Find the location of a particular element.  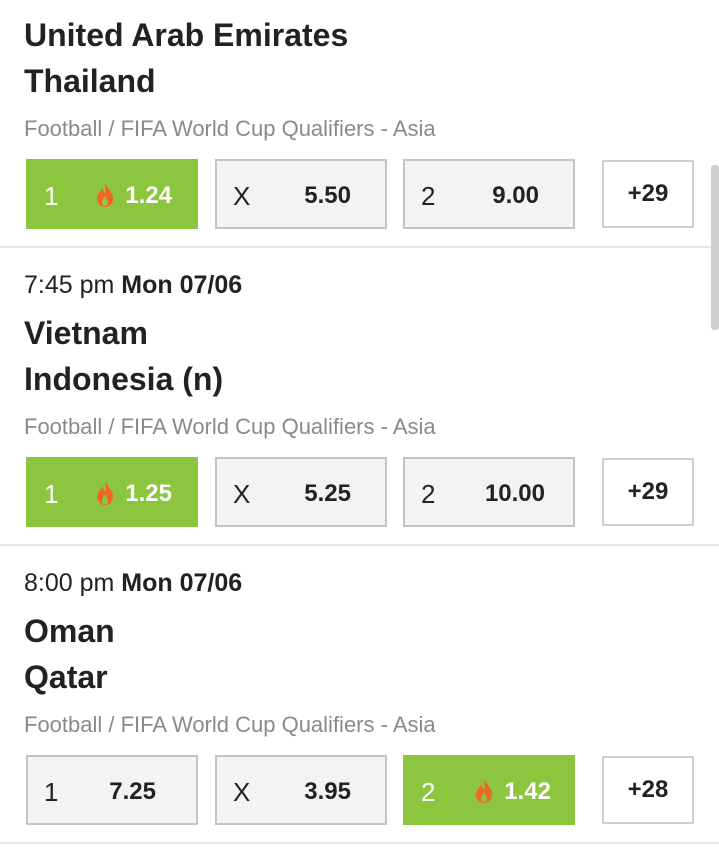

odd-value: 5.50 is located at coordinates (327, 195).